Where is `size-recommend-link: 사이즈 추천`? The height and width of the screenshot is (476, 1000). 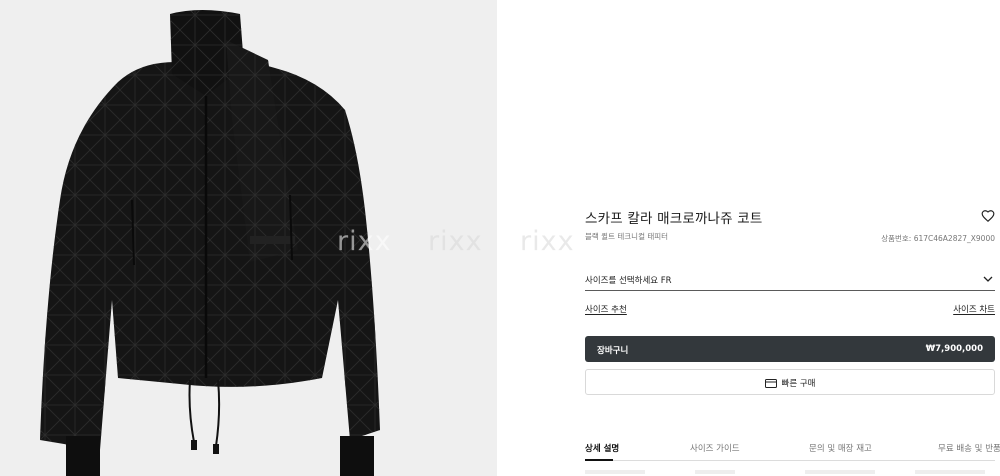 size-recommend-link: 사이즈 추천 is located at coordinates (606, 309).